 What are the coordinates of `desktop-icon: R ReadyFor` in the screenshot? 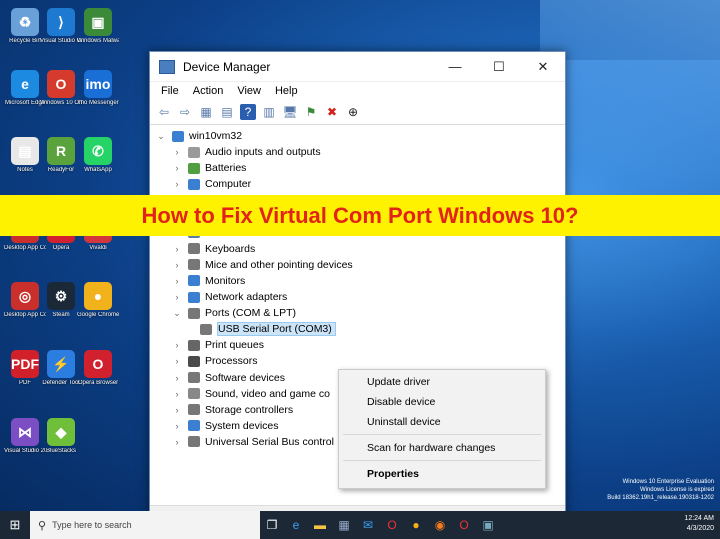 It's located at (61, 155).